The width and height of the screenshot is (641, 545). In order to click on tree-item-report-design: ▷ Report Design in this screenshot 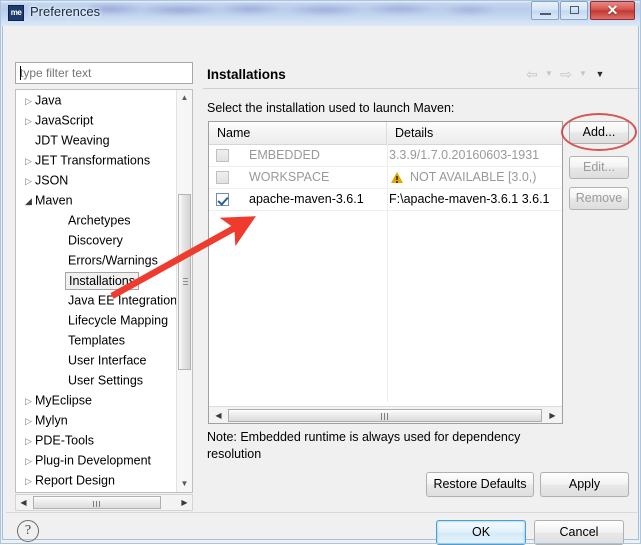, I will do `click(104, 480)`.